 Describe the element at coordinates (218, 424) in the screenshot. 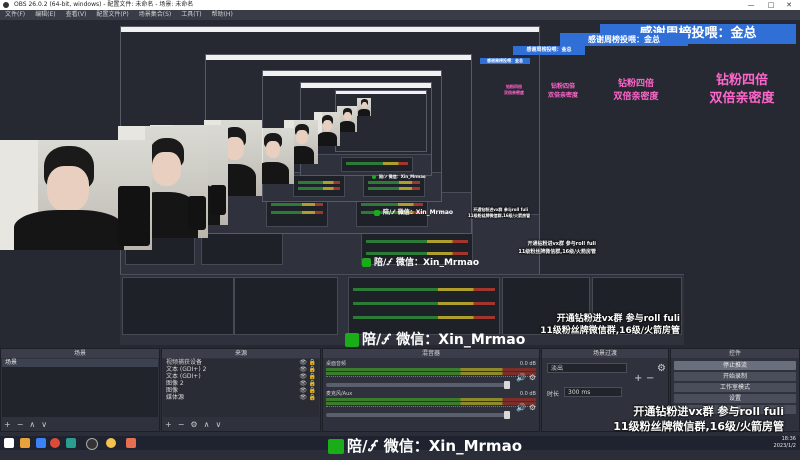

I see `move-source-down-button: ∨` at that location.